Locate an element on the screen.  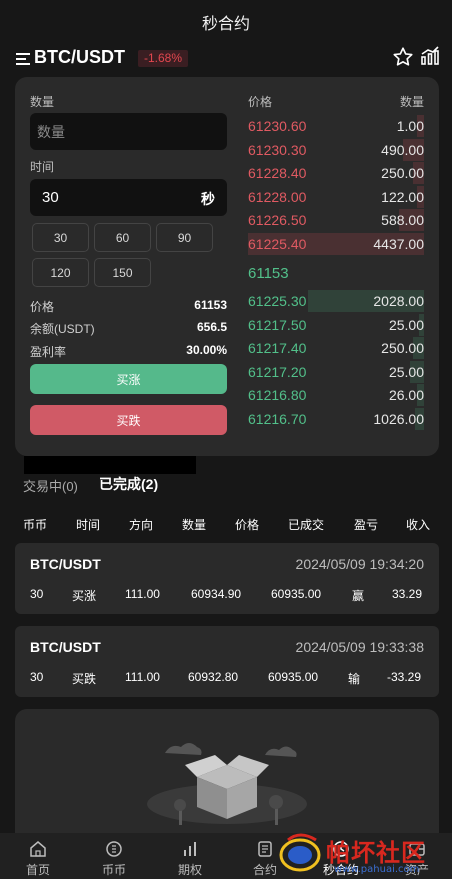
redaction-bar is located at coordinates (110, 465).